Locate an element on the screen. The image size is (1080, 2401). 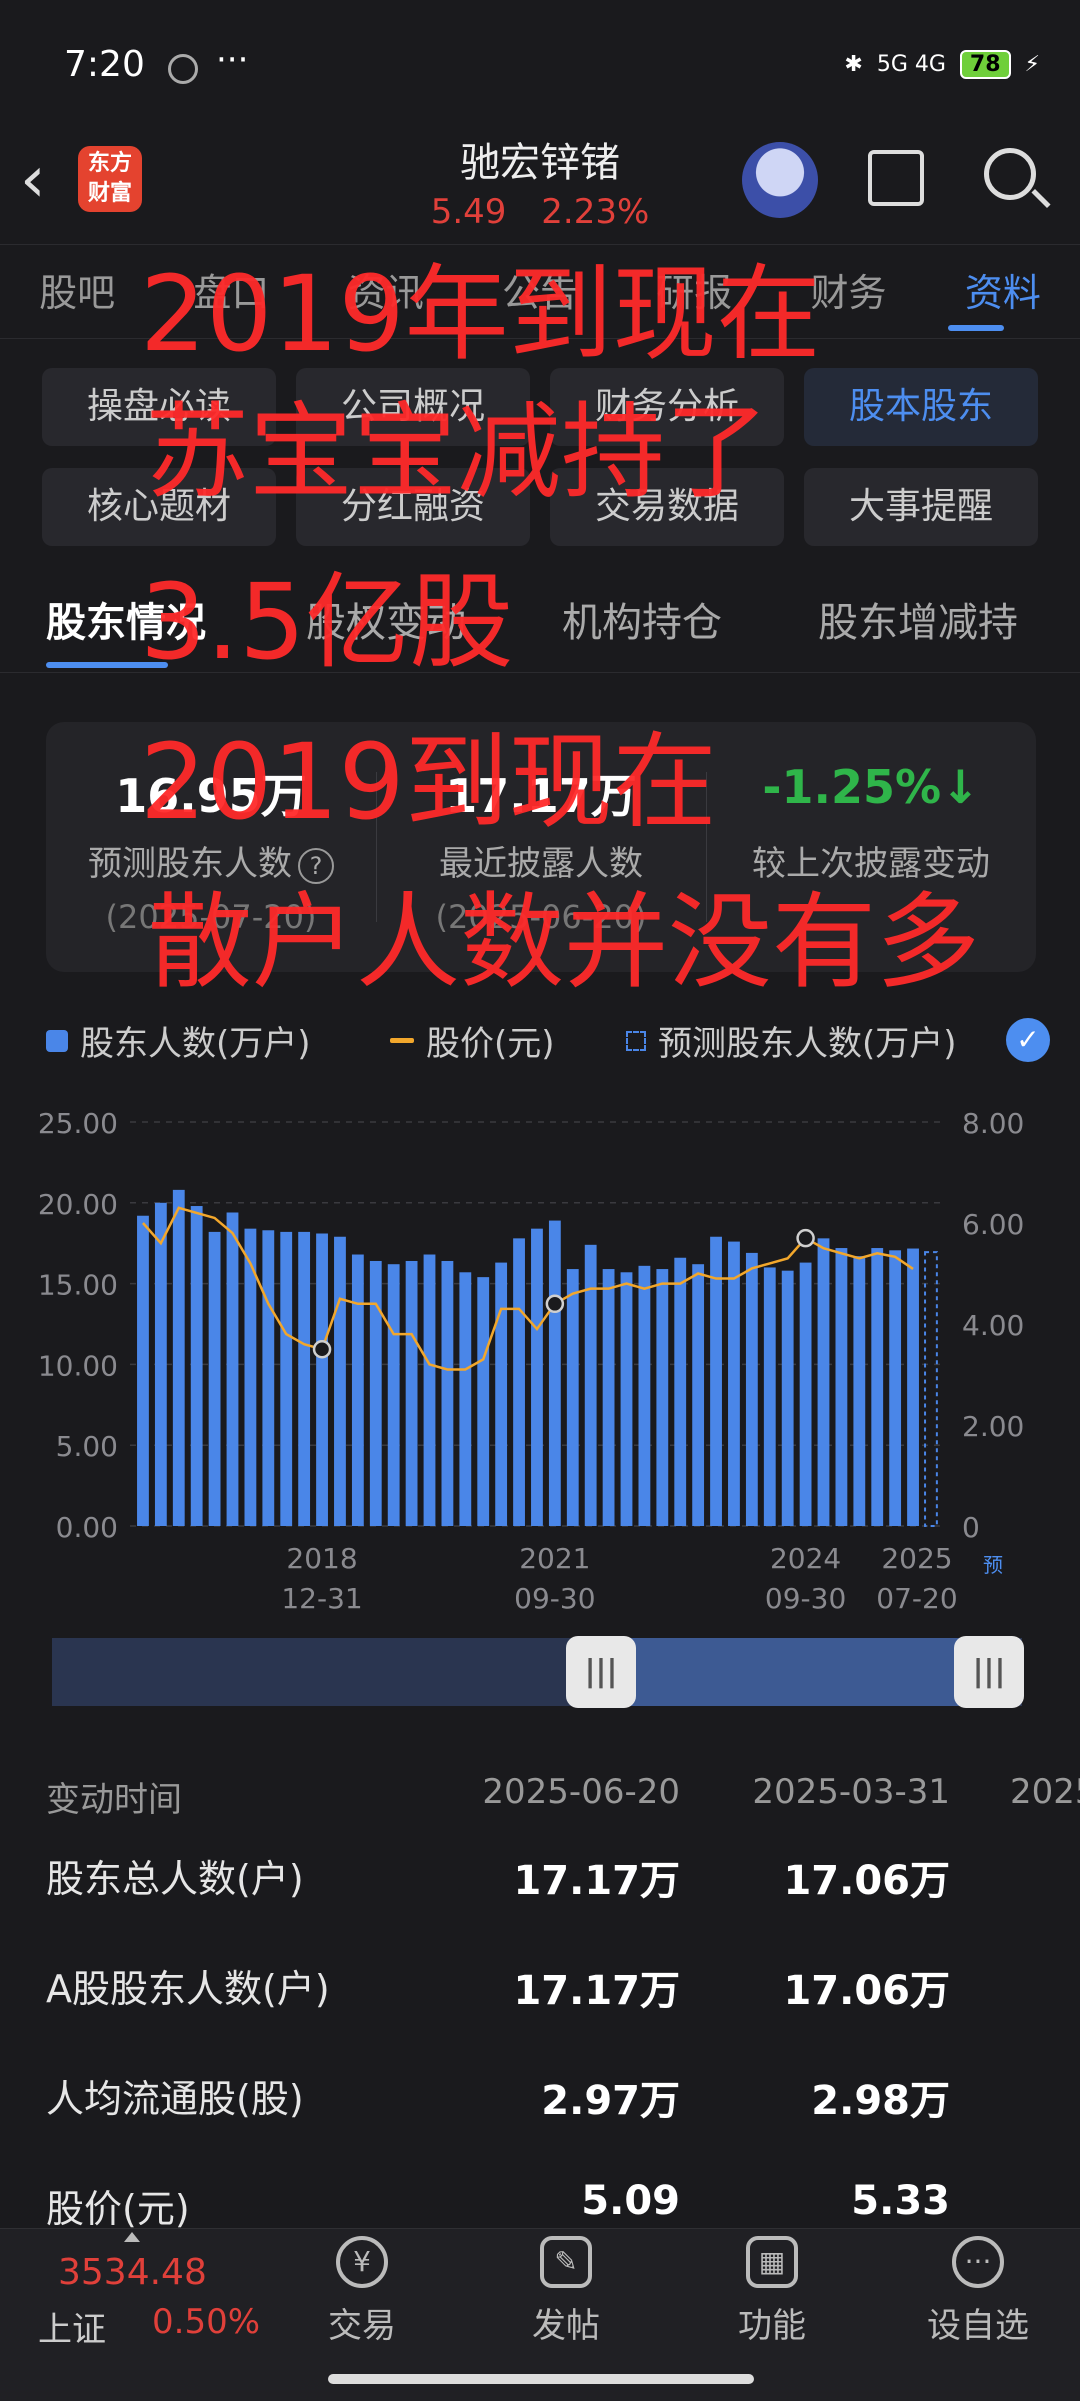
section-tab-holder-changes: 股东增减持 is located at coordinates (918, 619).